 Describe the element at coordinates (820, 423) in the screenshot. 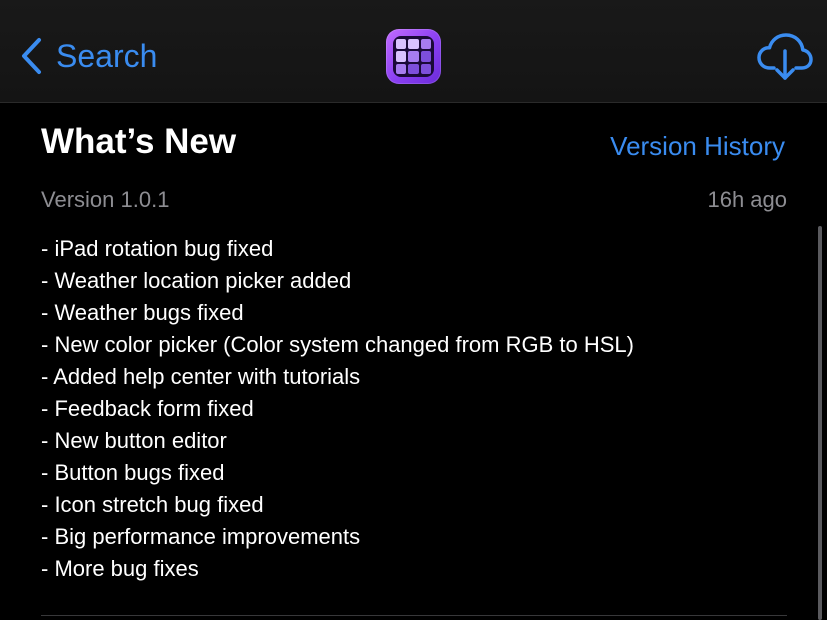

I see `scrollbar` at that location.